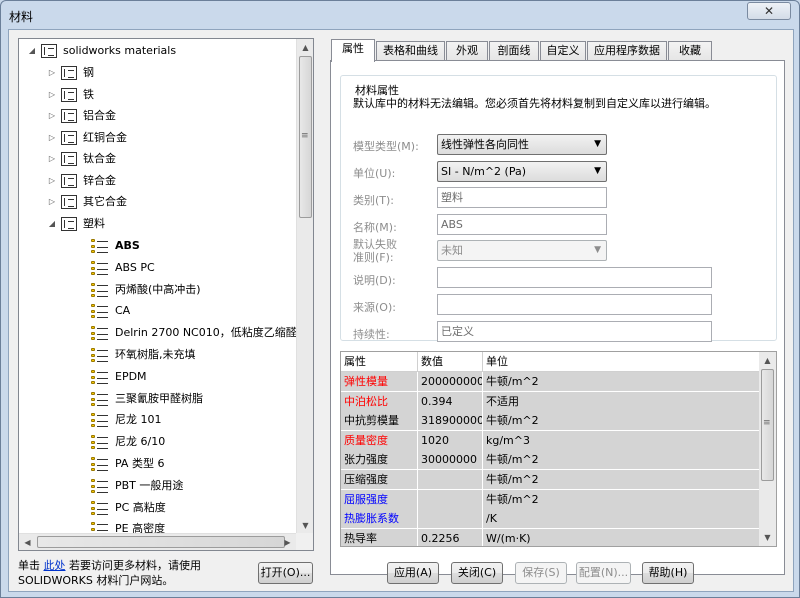 This screenshot has height=598, width=800. Describe the element at coordinates (522, 224) in the screenshot. I see `name-field: ABS` at that location.